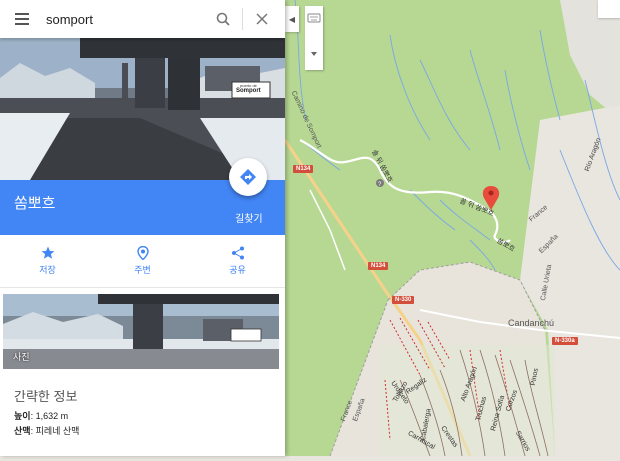 The height and width of the screenshot is (461, 620). Describe the element at coordinates (248, 91) in the screenshot. I see `hero-sign-main: Somport` at that location.